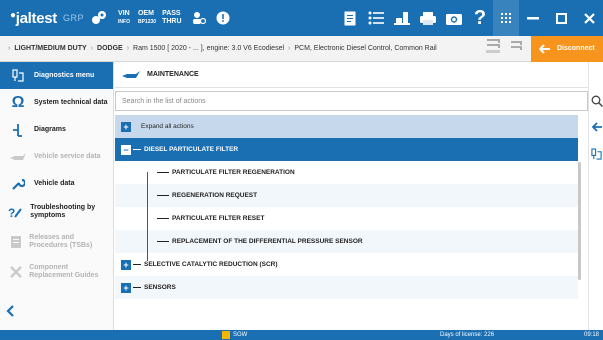 The image size is (603, 340). What do you see at coordinates (506, 18) in the screenshot?
I see `apps-grid-icon` at bounding box center [506, 18].